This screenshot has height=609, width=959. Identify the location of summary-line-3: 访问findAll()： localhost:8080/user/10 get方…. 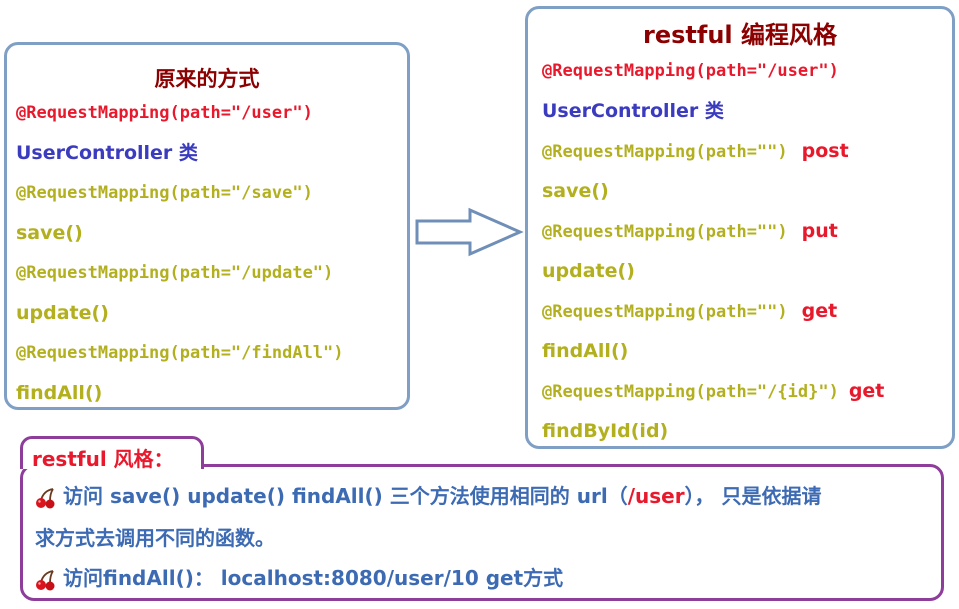
(299, 578).